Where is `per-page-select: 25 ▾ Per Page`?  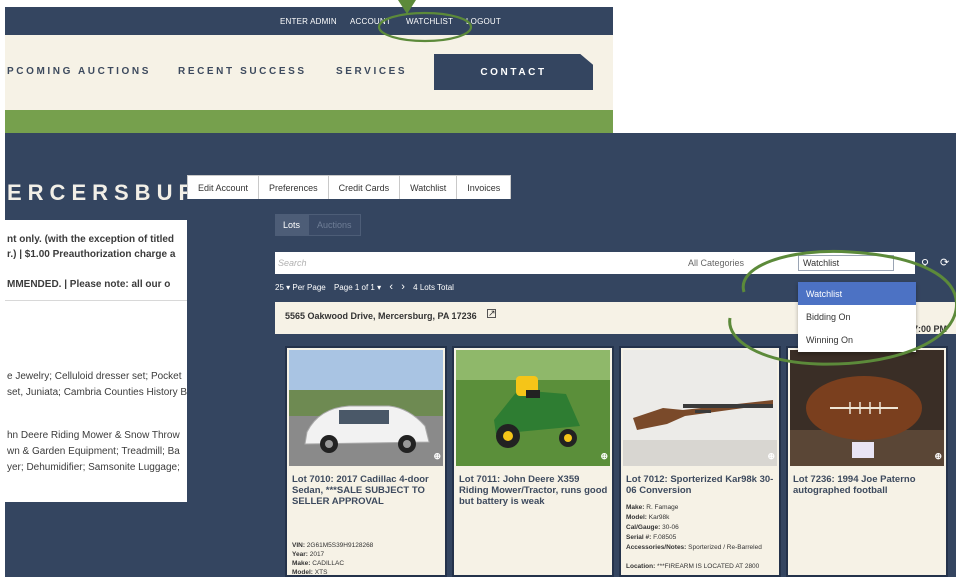 per-page-select: 25 ▾ Per Page is located at coordinates (300, 287).